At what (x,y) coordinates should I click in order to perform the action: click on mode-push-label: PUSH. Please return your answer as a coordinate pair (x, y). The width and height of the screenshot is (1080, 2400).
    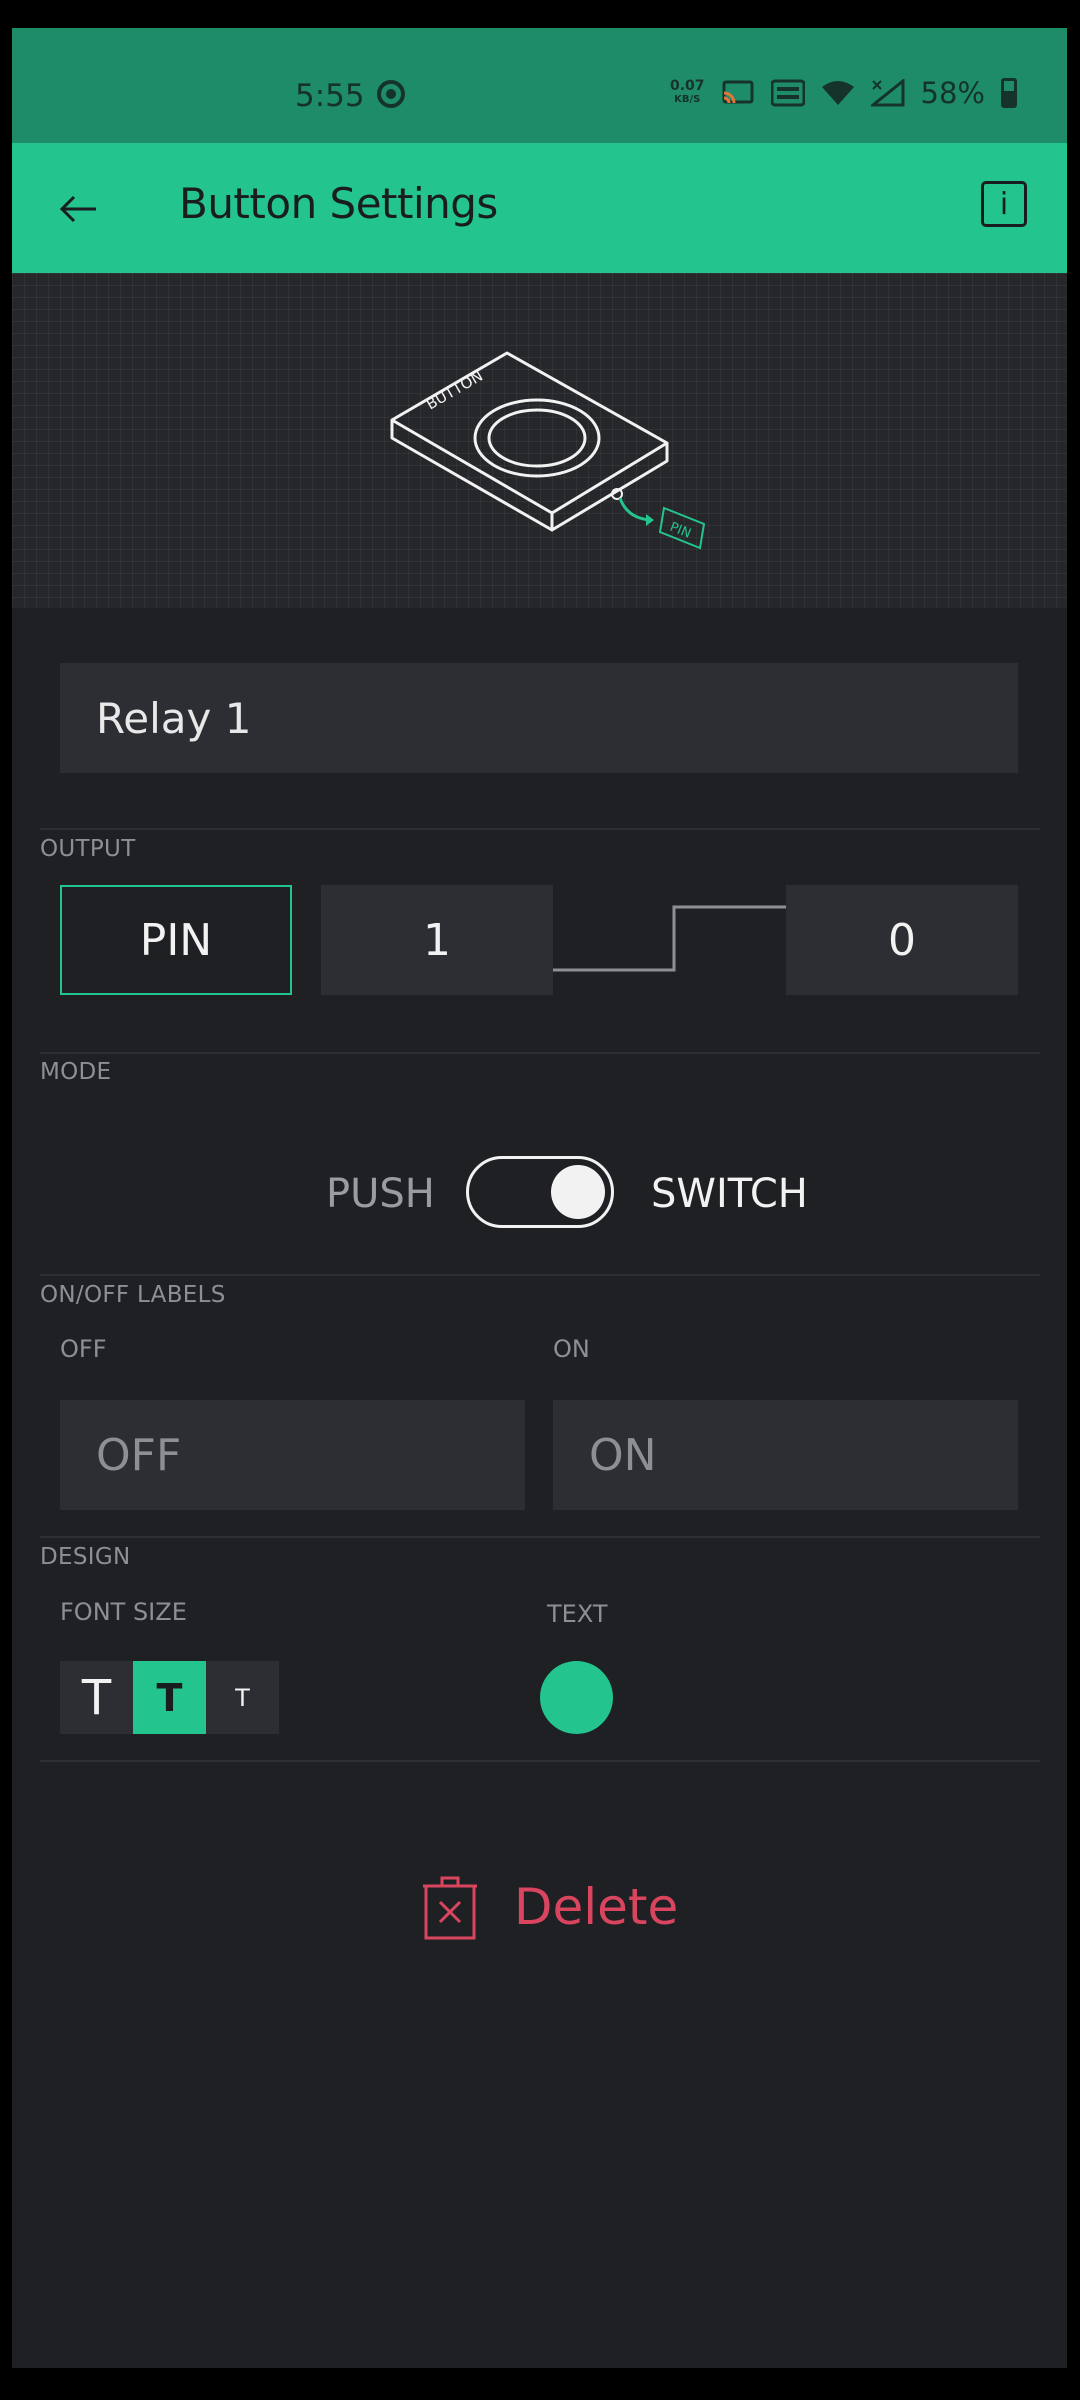
    Looking at the image, I should click on (380, 1194).